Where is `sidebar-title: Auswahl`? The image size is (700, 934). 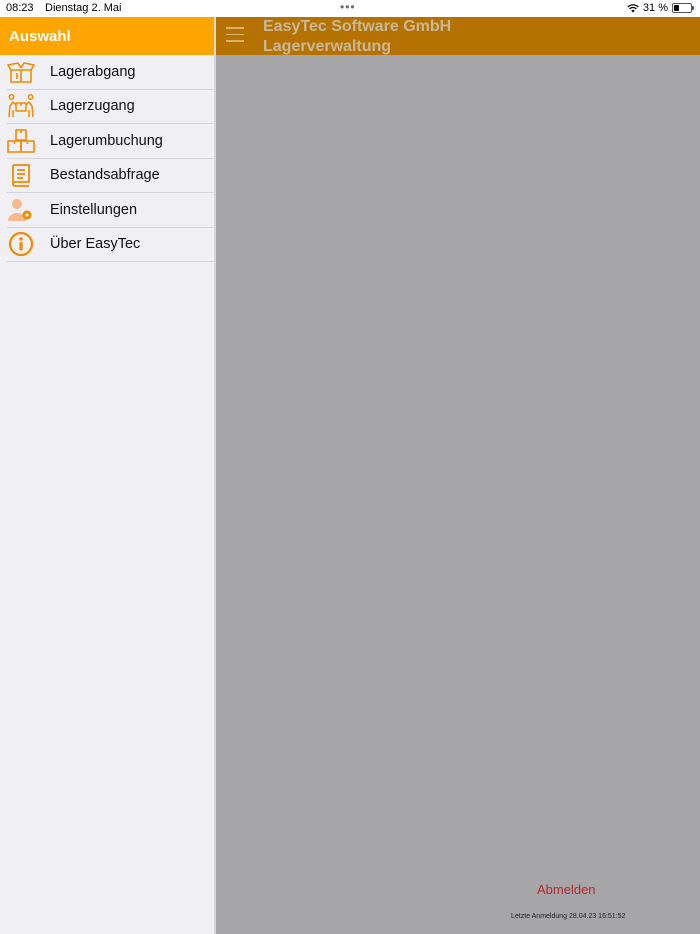 sidebar-title: Auswahl is located at coordinates (107, 36).